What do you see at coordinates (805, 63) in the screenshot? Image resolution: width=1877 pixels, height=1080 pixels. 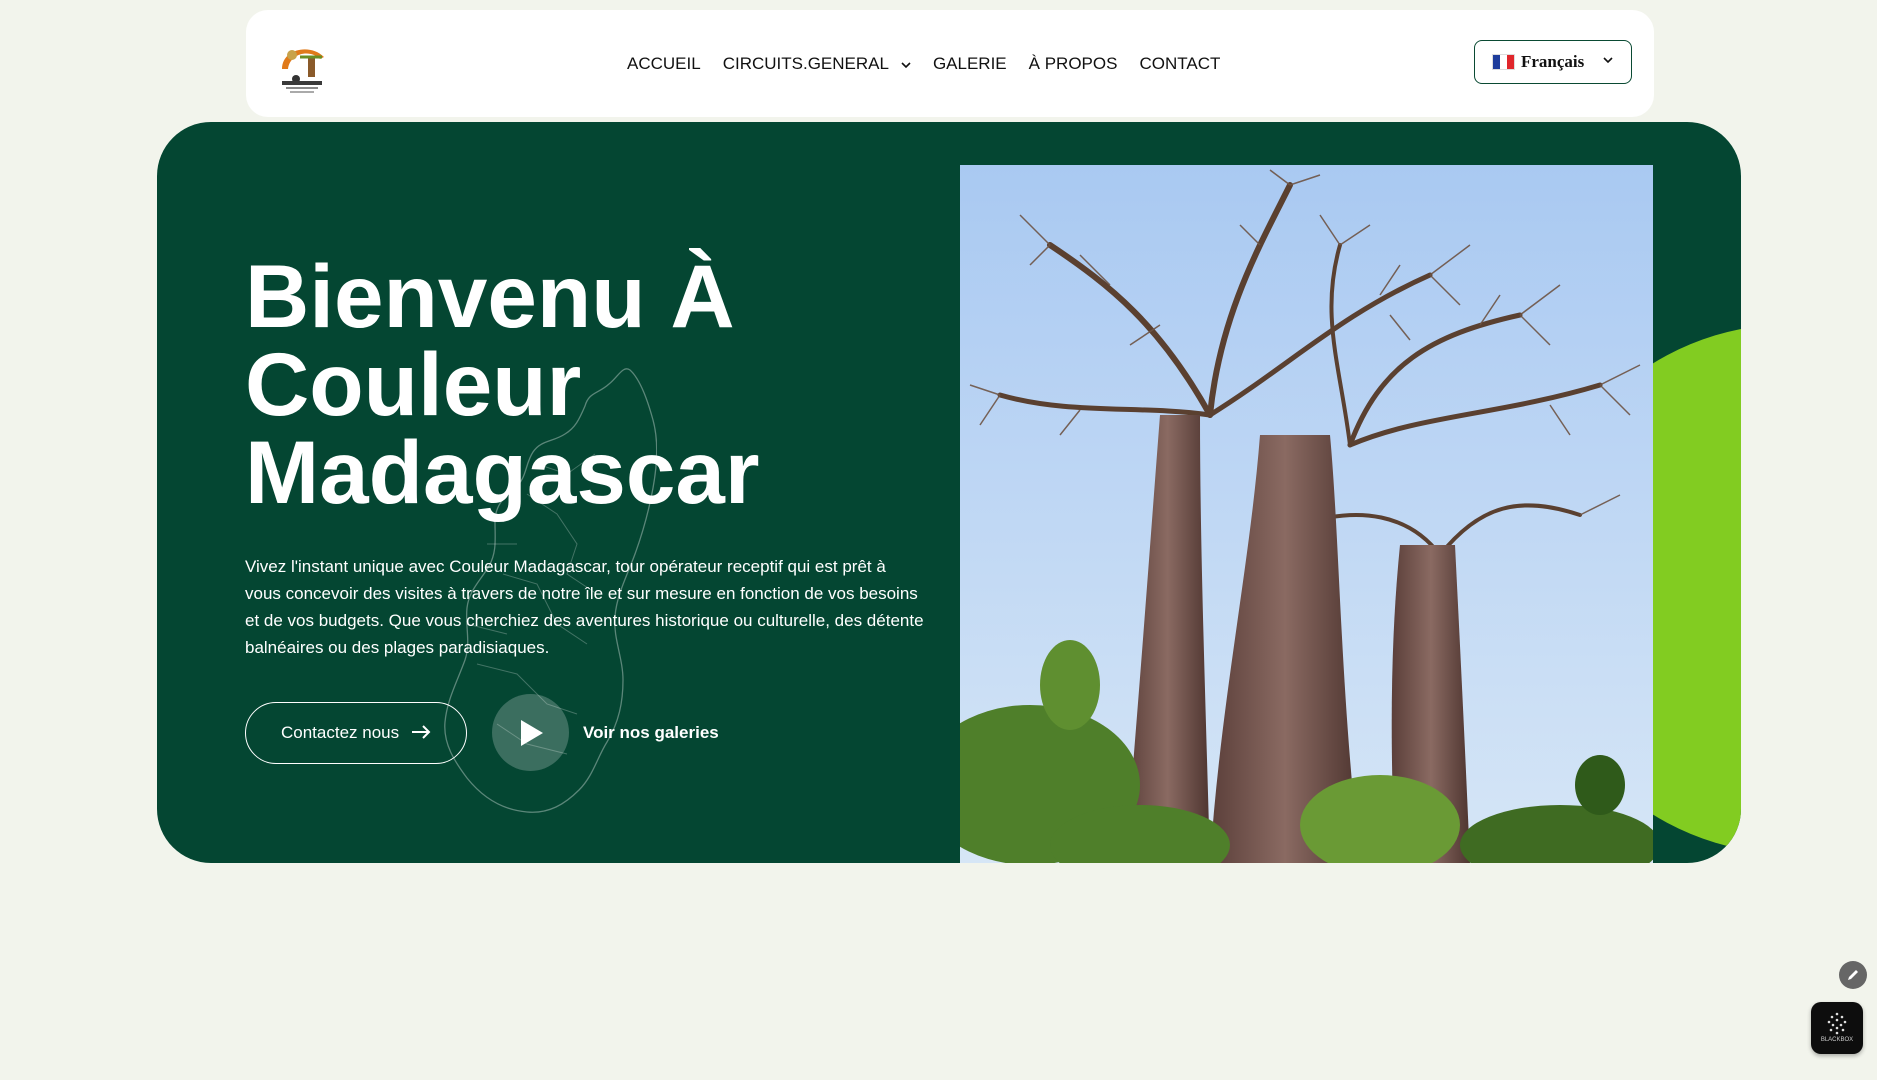 I see `nav-label: CIRCUITS.GENERAL` at bounding box center [805, 63].